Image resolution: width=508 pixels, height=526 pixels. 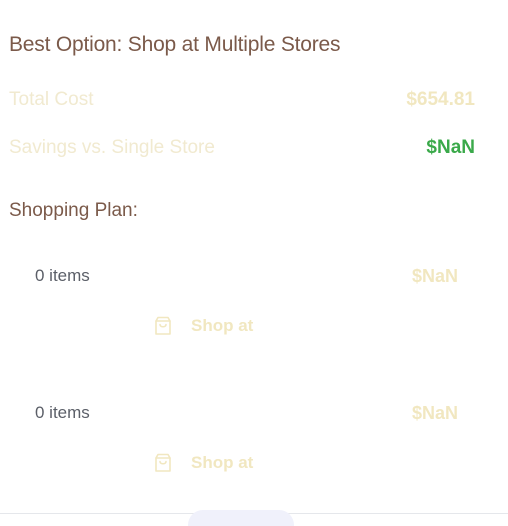 I want to click on savings-label: Savings vs. Single Store, so click(x=112, y=147).